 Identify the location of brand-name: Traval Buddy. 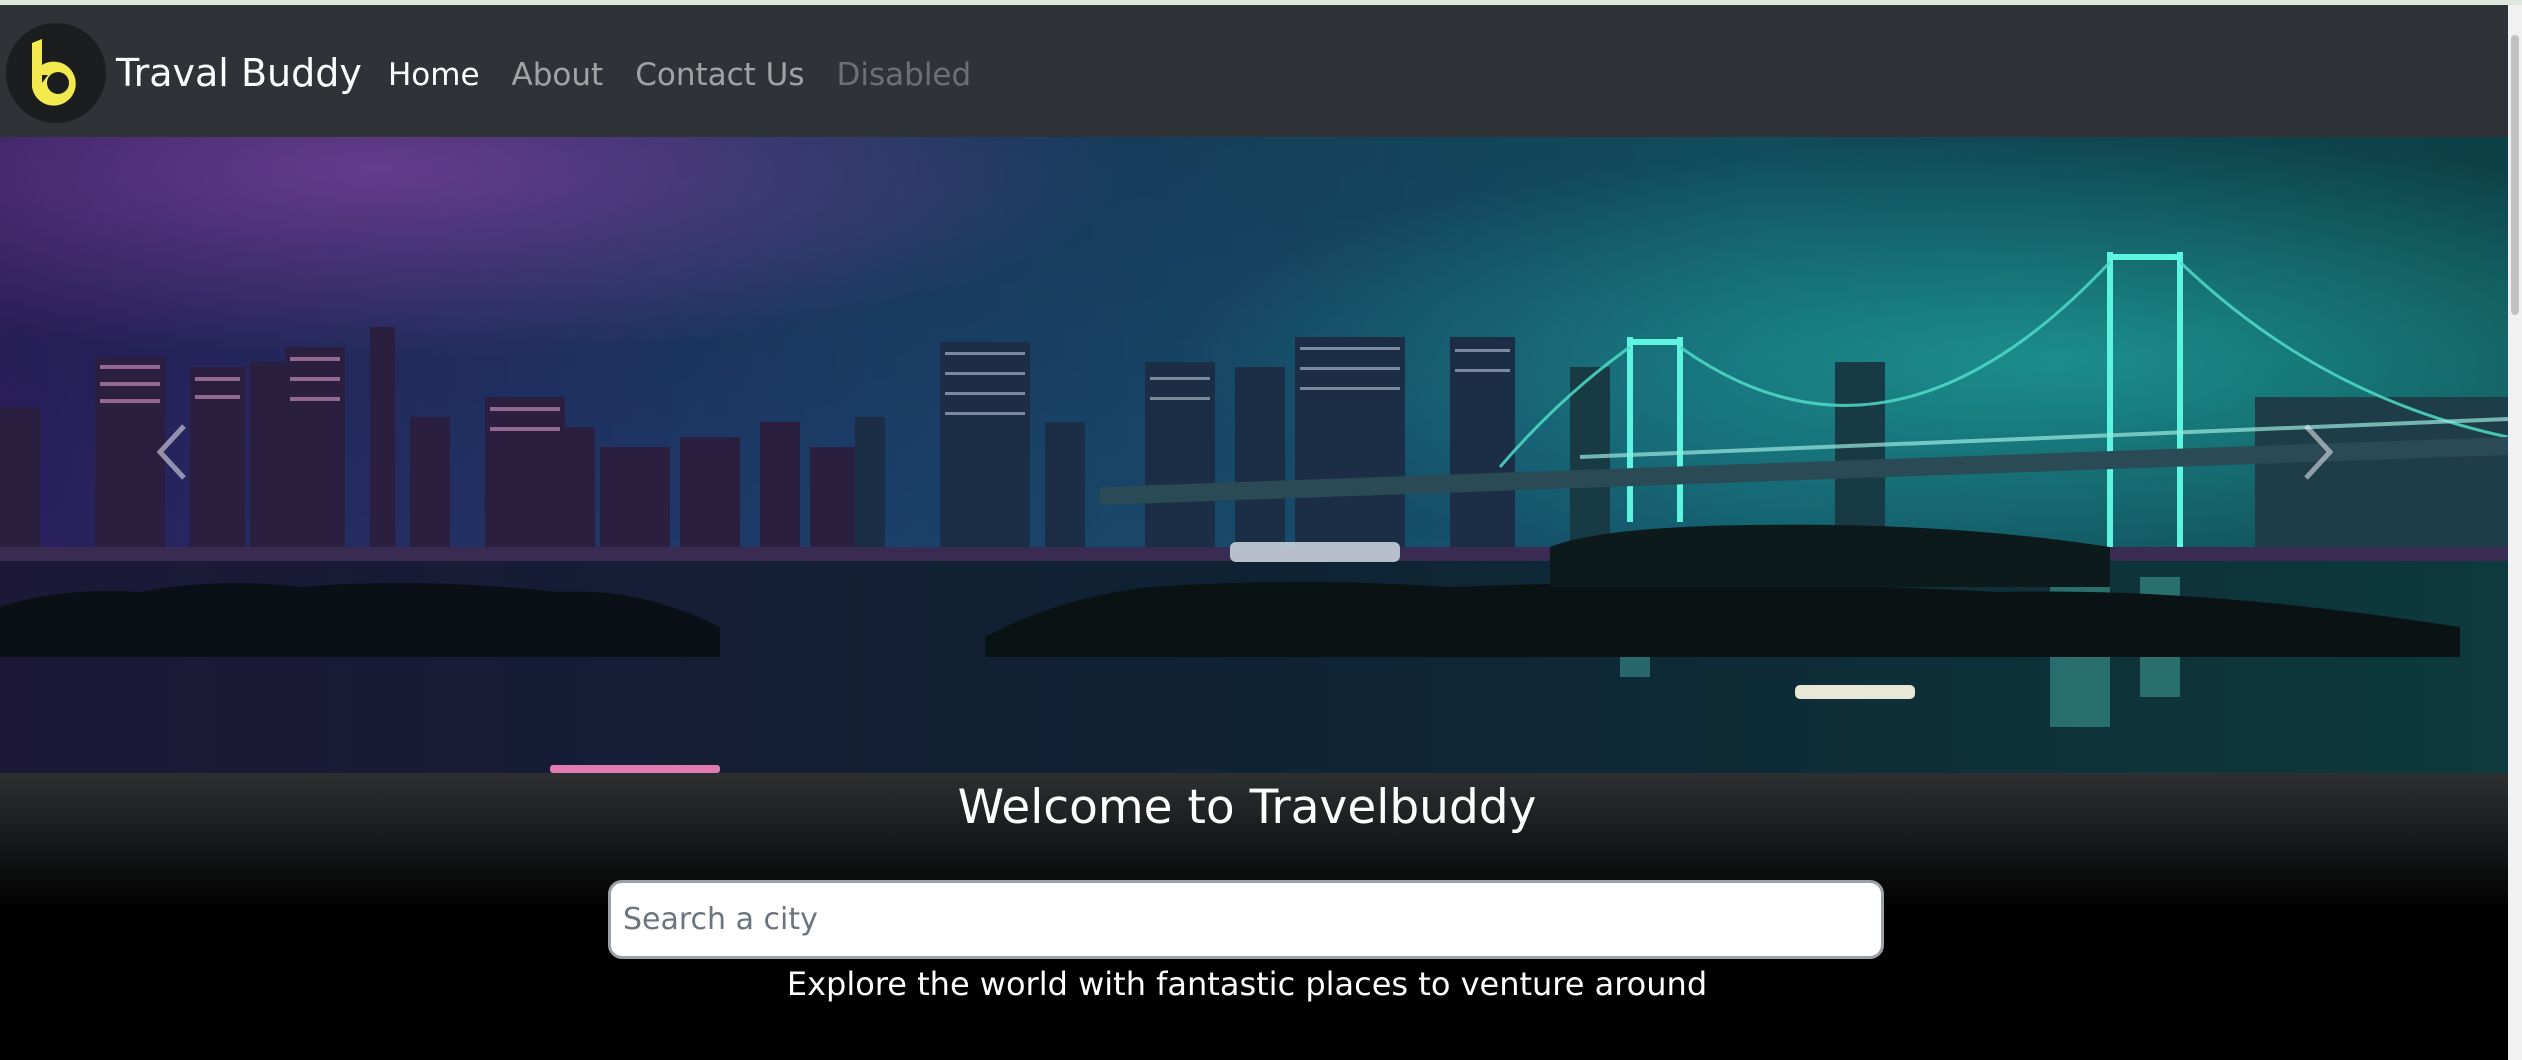
(239, 73).